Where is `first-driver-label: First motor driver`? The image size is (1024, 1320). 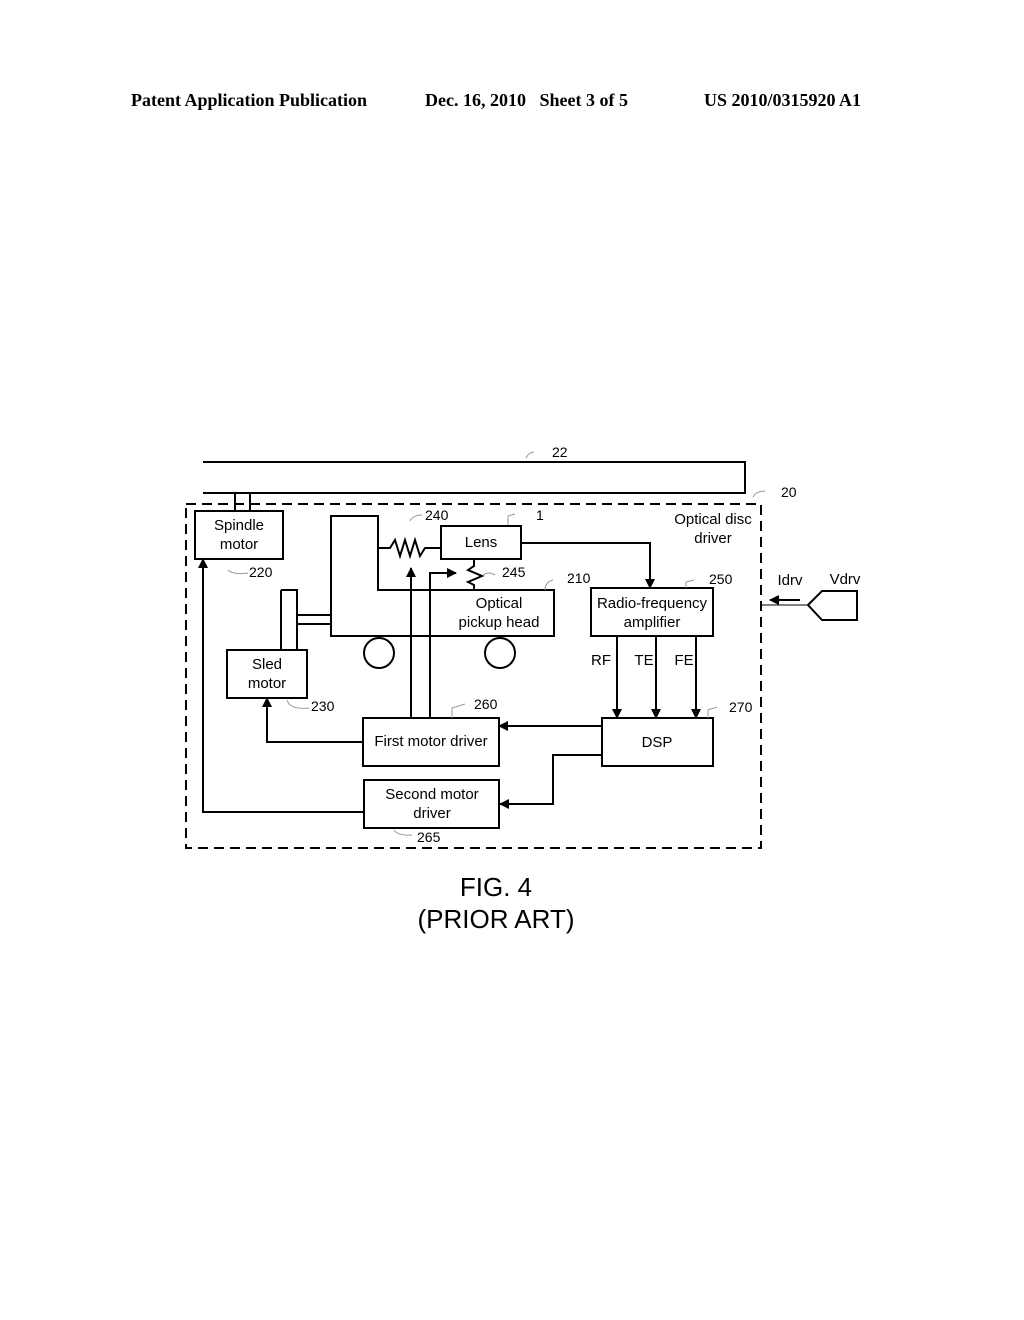
first-driver-label: First motor driver is located at coordinates (430, 741).